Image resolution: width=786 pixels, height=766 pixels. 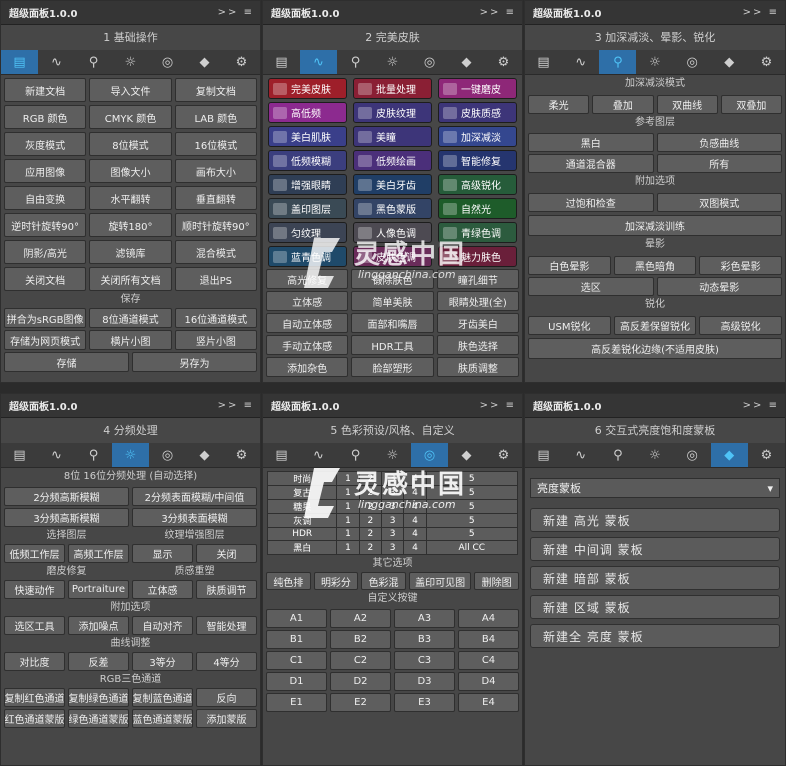 What do you see at coordinates (34, 589) in the screenshot?
I see `retouch-button: 快速动作` at bounding box center [34, 589].